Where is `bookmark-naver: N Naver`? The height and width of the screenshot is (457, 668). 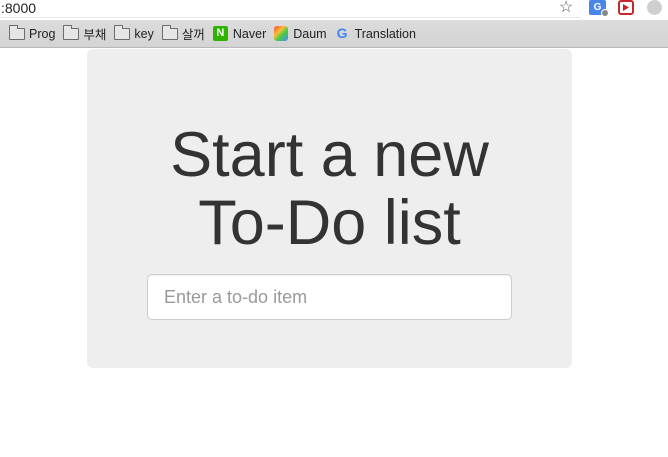
bookmark-naver: N Naver is located at coordinates (241, 34).